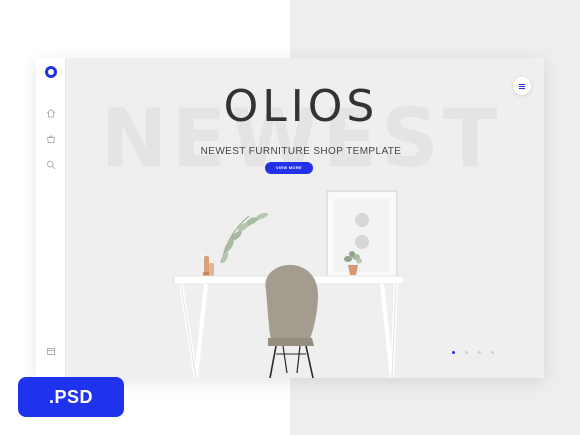 The width and height of the screenshot is (580, 435). What do you see at coordinates (208, 261) in the screenshot?
I see `candle-holders` at bounding box center [208, 261].